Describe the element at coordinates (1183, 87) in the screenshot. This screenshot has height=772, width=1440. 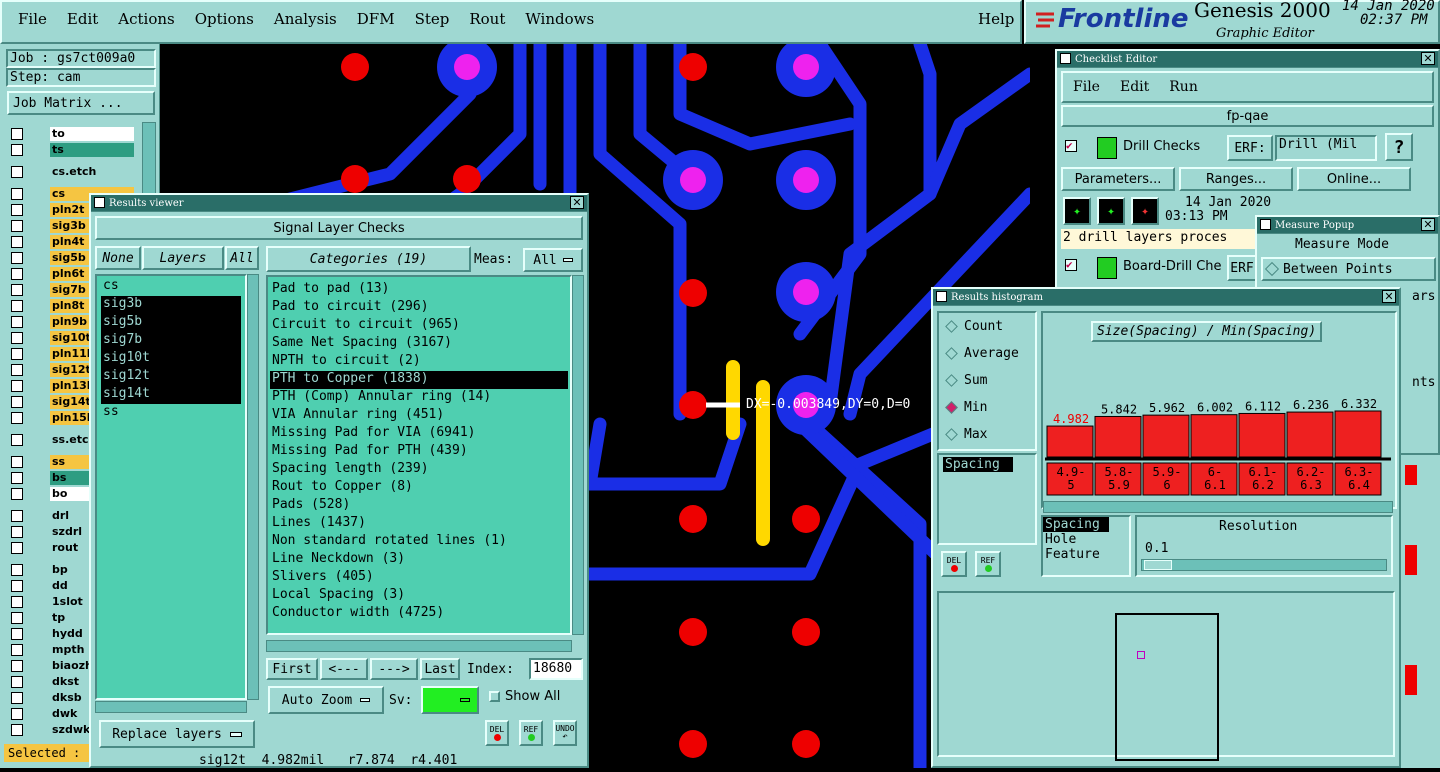
I see `checklist-menu-run: Run` at that location.